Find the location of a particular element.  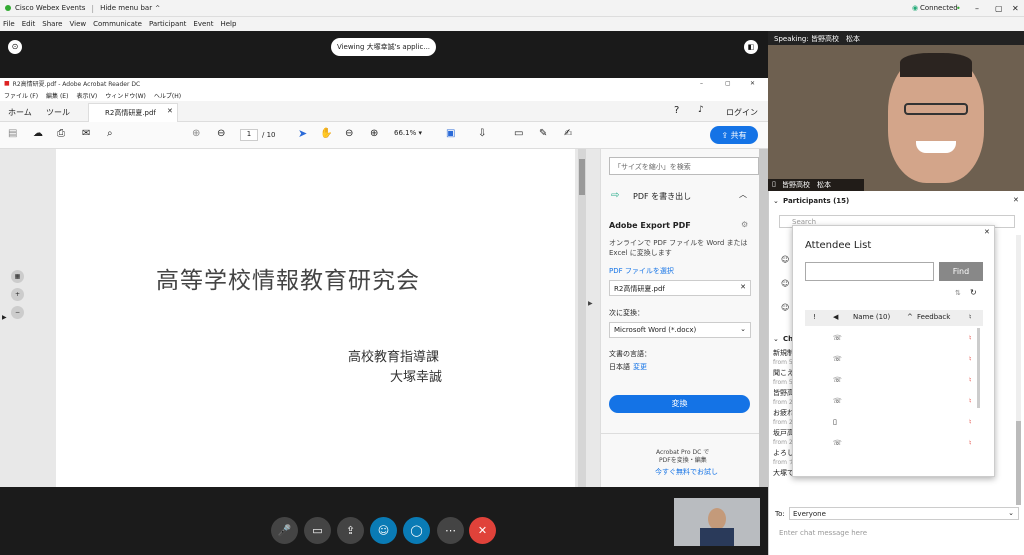

lang-change-link: 変更 is located at coordinates (640, 367).